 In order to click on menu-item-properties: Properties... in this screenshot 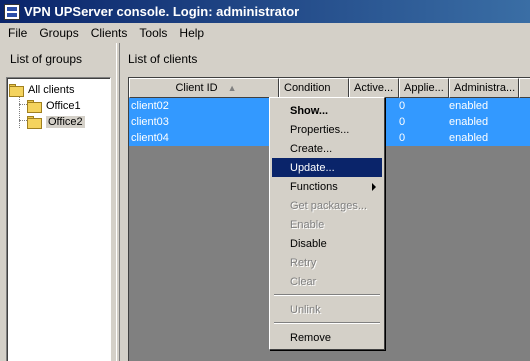, I will do `click(327, 129)`.